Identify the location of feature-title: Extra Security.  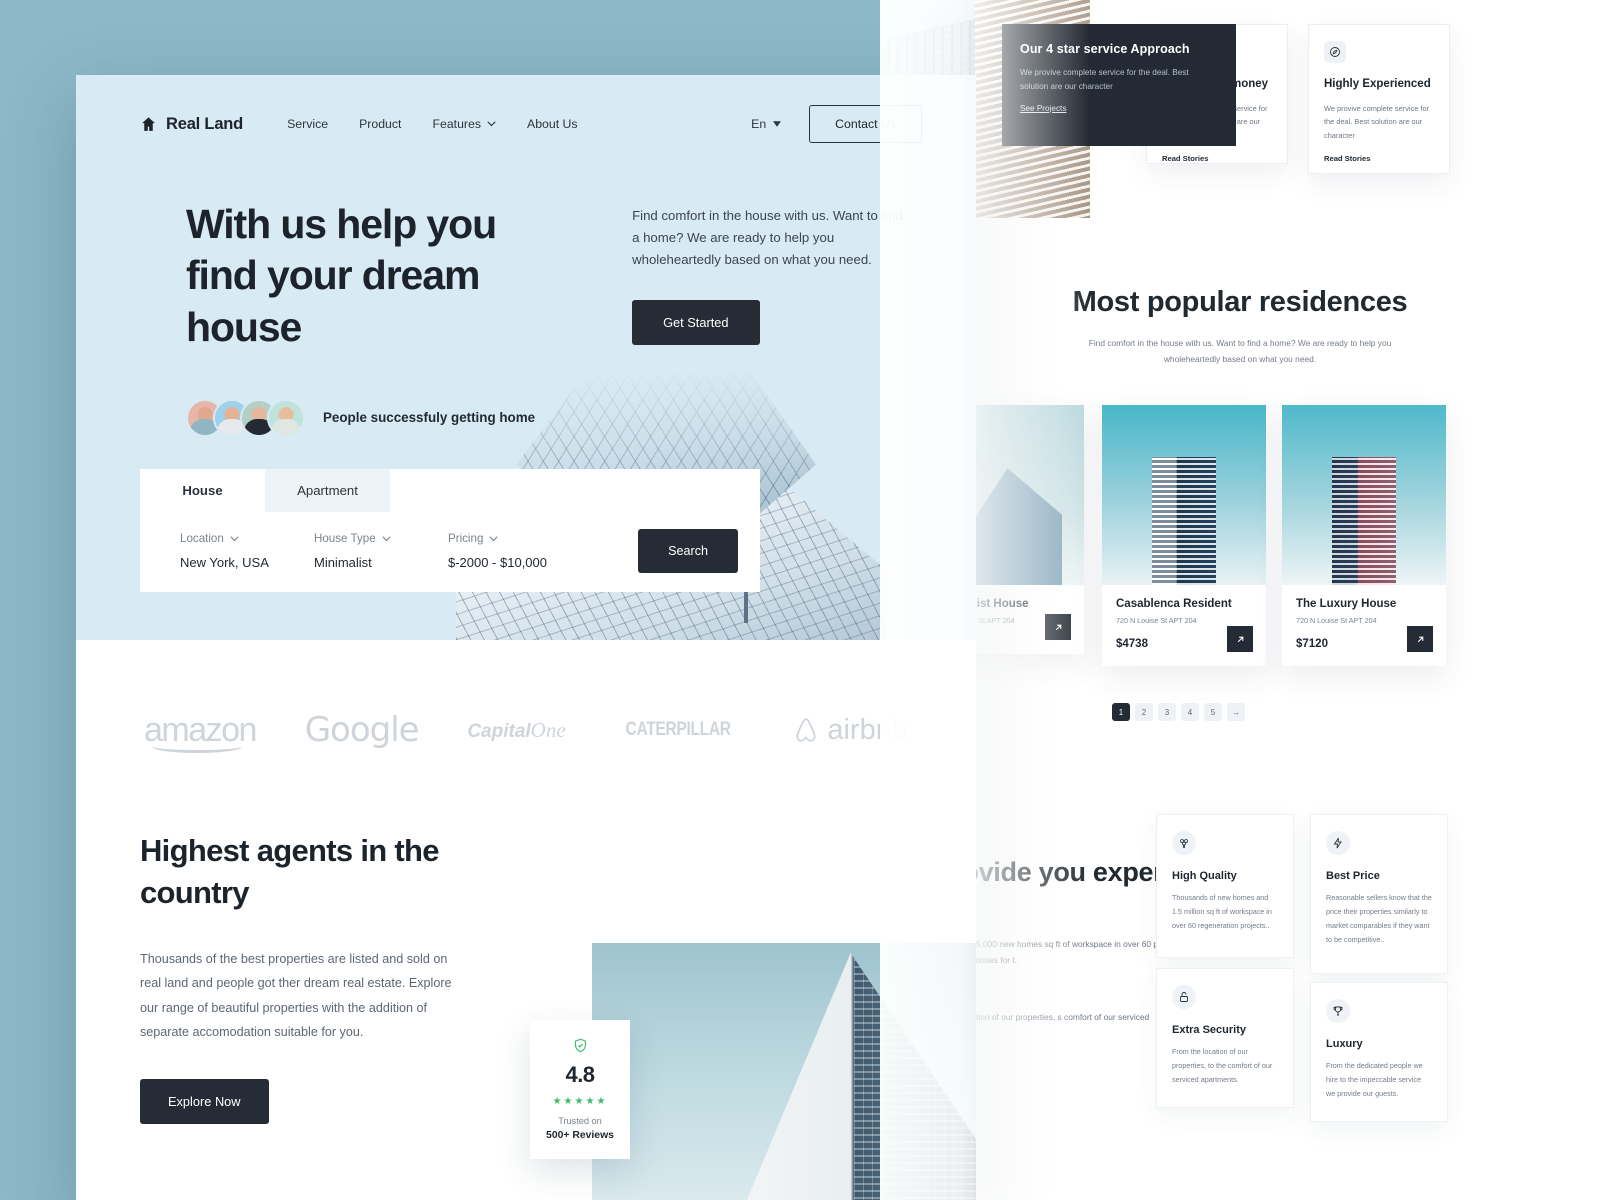
(1209, 1030).